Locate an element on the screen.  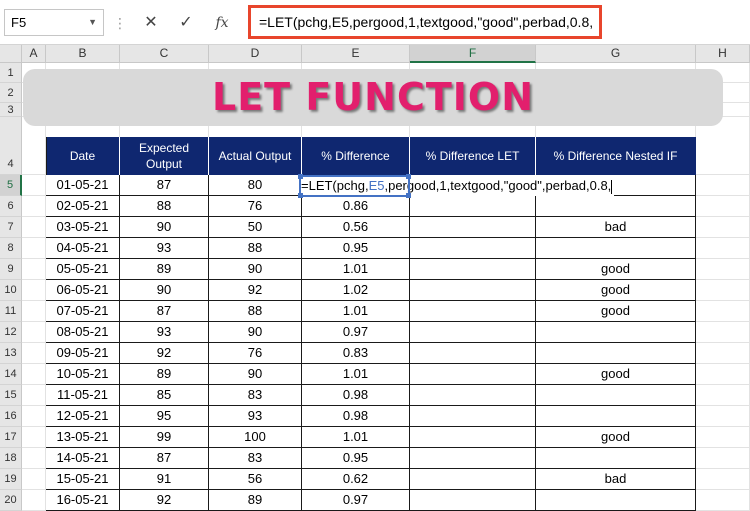
cell-actual: 92 is located at coordinates (255, 290).